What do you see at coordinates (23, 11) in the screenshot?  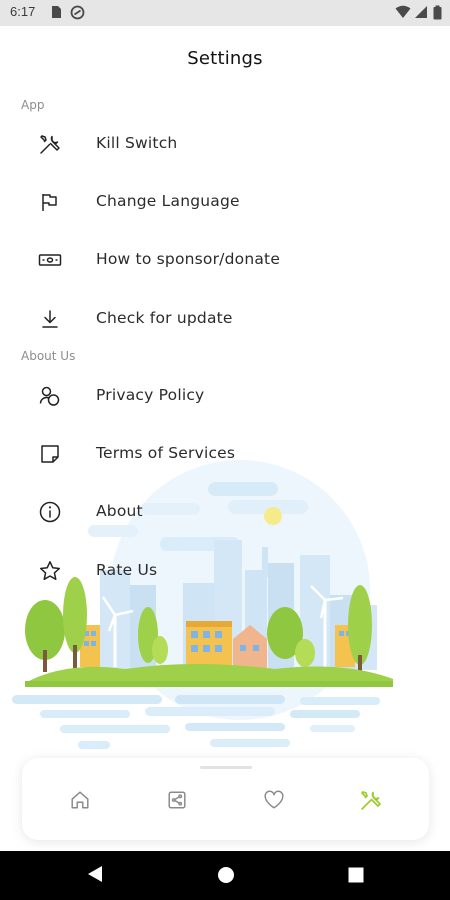 I see `status-time: 6:17` at bounding box center [23, 11].